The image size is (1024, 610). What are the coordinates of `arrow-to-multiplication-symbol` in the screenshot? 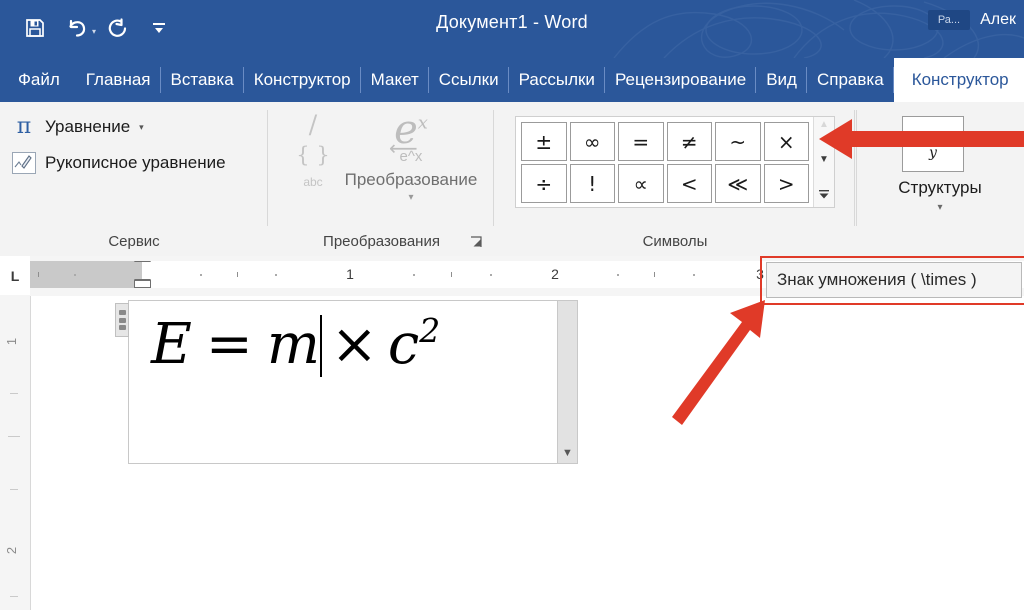 It's located at (921, 139).